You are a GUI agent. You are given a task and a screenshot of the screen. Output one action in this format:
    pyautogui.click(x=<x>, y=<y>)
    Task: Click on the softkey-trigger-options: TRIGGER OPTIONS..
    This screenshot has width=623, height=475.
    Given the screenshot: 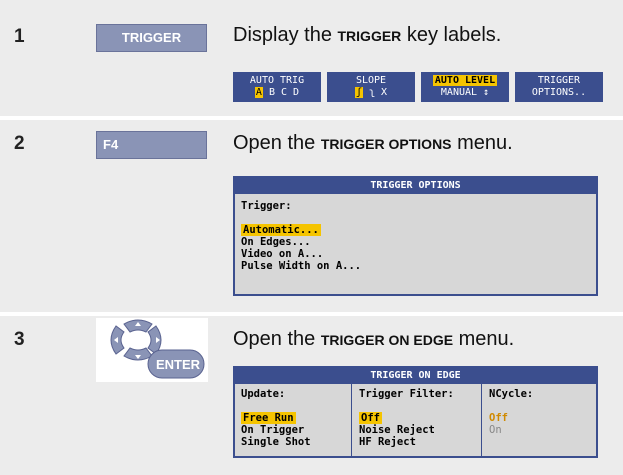 What is the action you would take?
    pyautogui.click(x=559, y=87)
    